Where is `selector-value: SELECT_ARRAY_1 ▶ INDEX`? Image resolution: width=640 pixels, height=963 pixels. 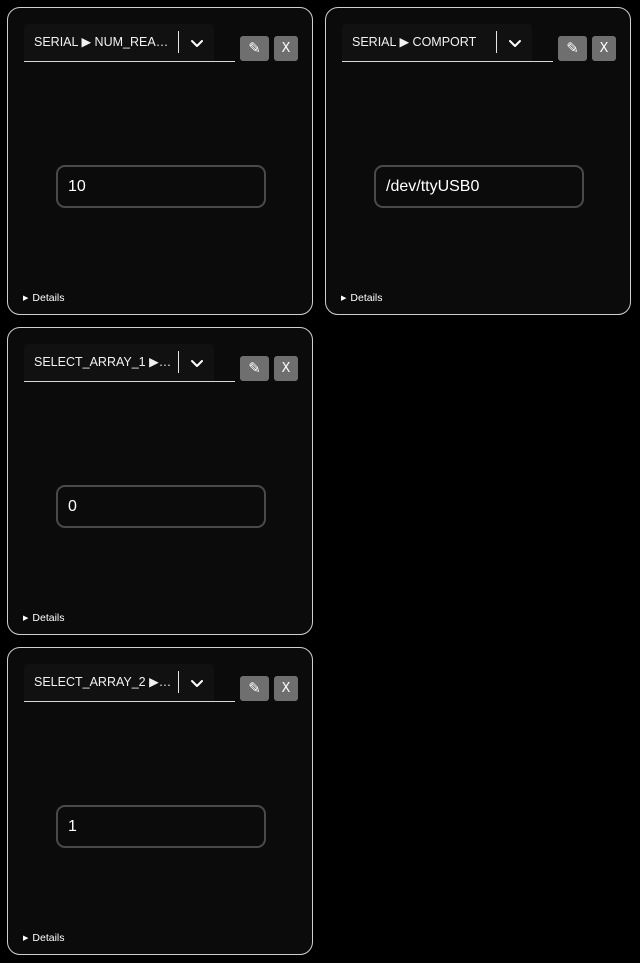 selector-value: SELECT_ARRAY_1 ▶ INDEX is located at coordinates (103, 362).